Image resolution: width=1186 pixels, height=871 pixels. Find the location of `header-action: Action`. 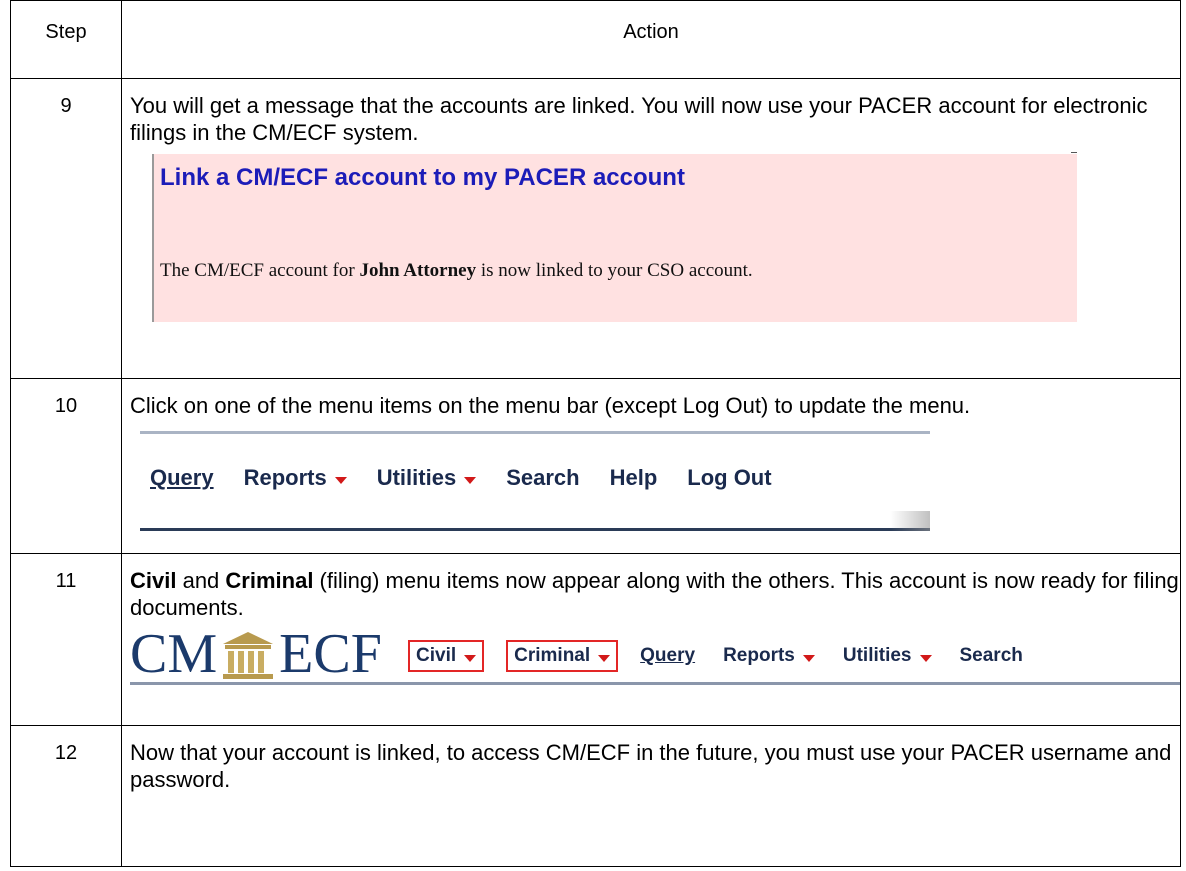

header-action: Action is located at coordinates (651, 32).